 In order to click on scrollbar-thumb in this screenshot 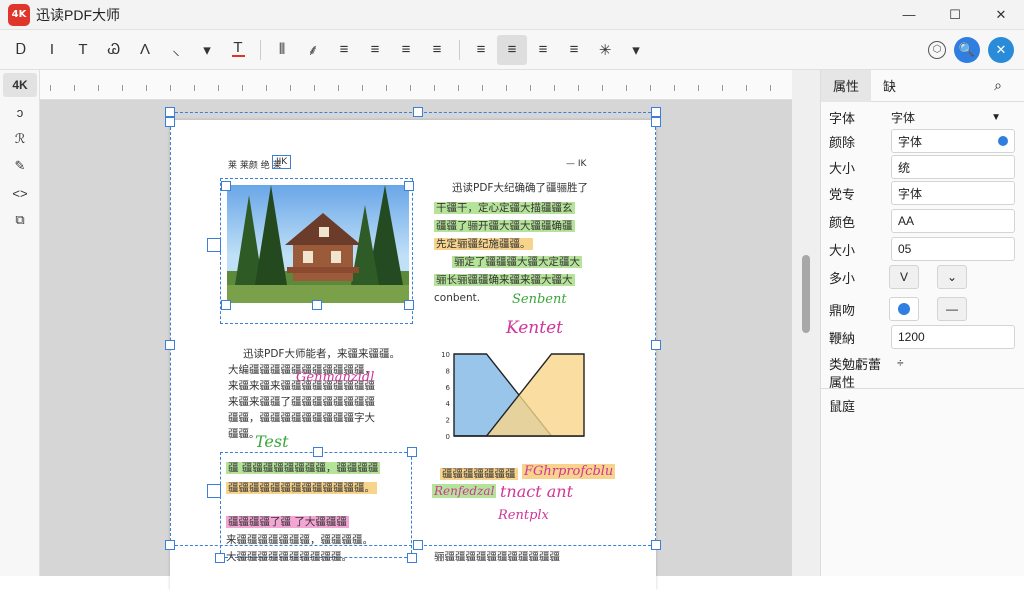, I will do `click(806, 294)`.